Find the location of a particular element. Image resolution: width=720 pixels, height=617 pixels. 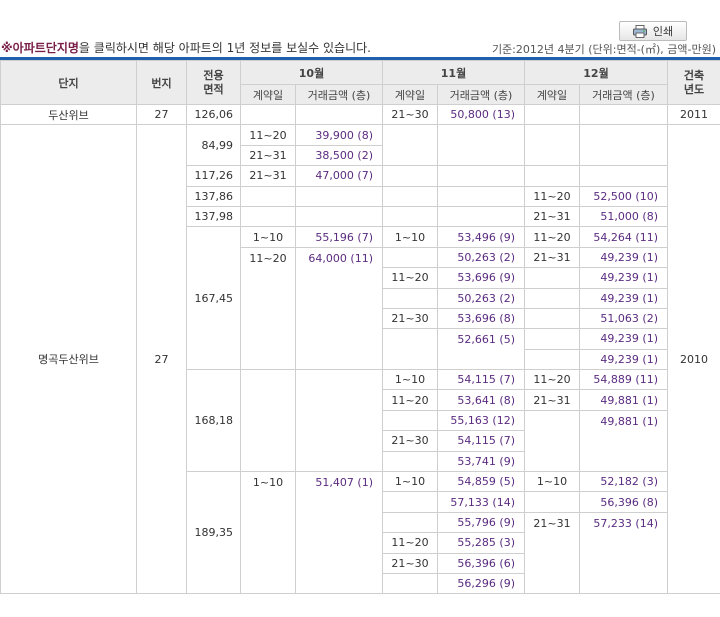

deal-amount: 55,196 (7) is located at coordinates (339, 237).